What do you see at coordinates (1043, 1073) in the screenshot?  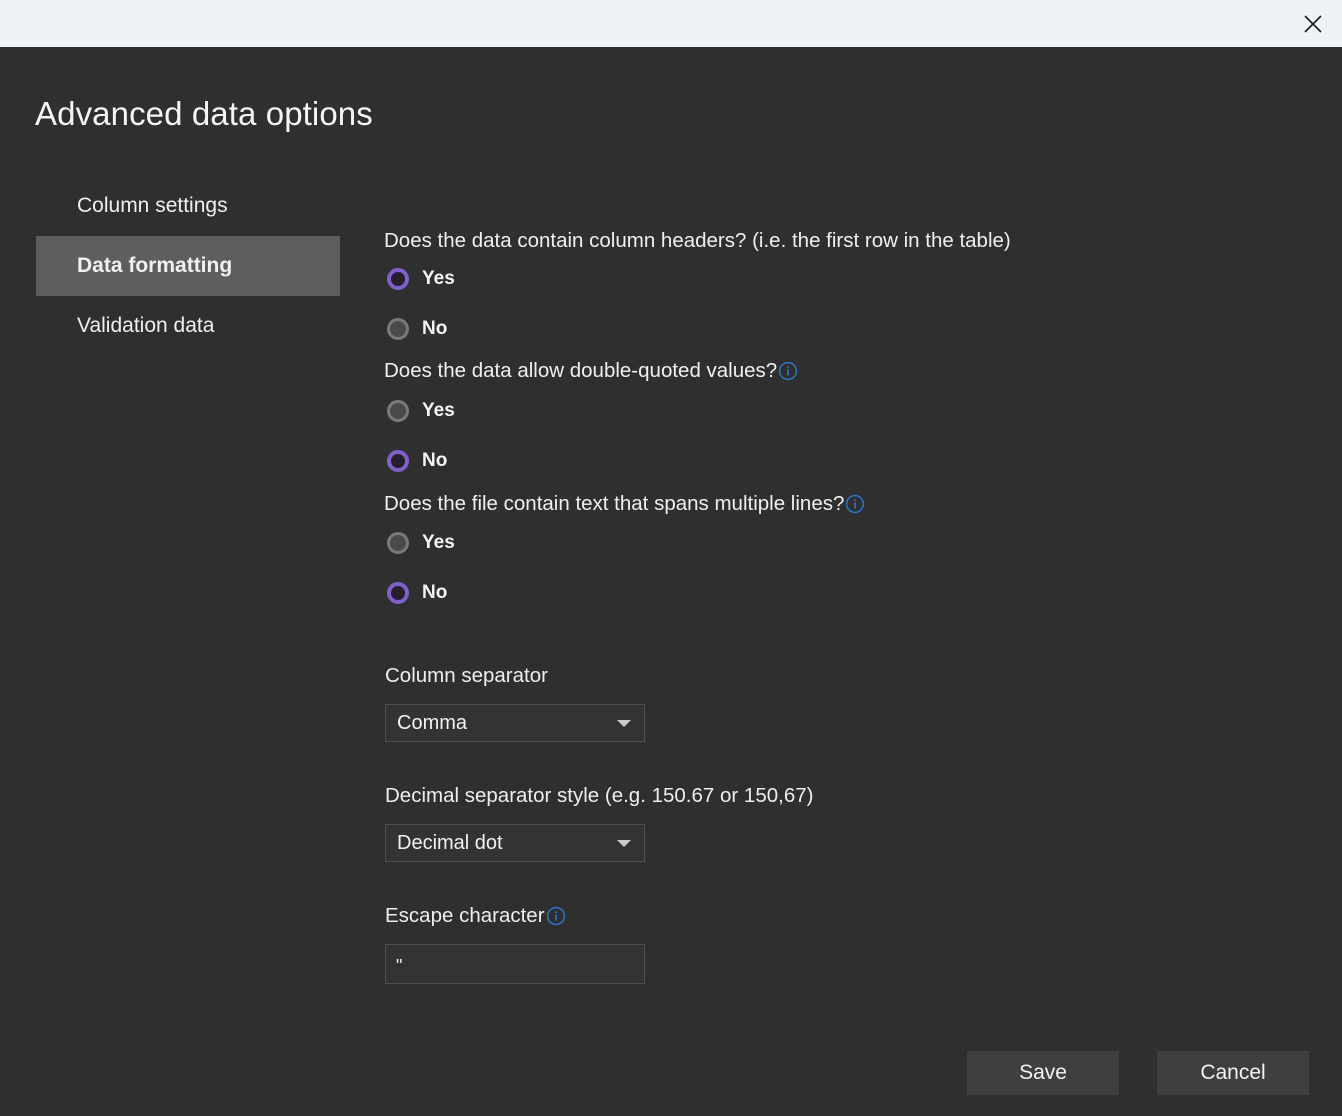 I see `save-button: Save` at bounding box center [1043, 1073].